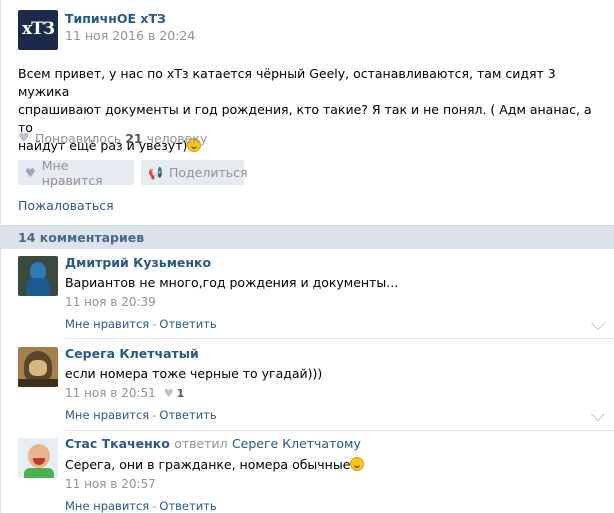 Image resolution: width=614 pixels, height=513 pixels. I want to click on post-author-name: ТипичнОЕ хТЗ, so click(115, 18).